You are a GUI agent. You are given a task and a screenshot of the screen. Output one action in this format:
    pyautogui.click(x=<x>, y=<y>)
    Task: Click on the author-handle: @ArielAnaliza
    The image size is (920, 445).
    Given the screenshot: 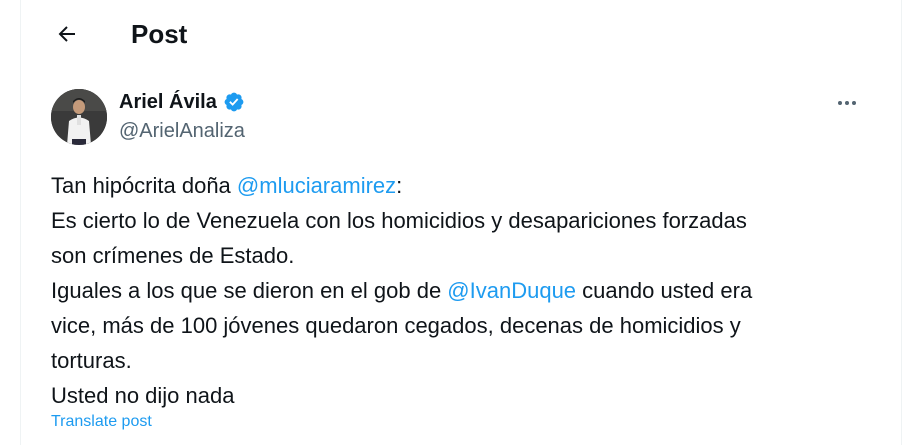 What is the action you would take?
    pyautogui.click(x=182, y=131)
    